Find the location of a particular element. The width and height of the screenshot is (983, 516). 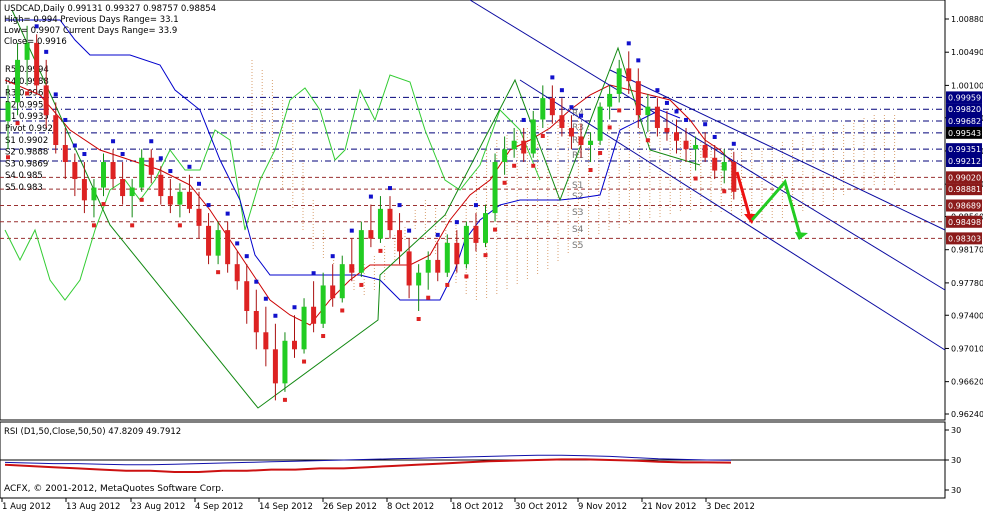

price-tick-label: 1.00490 is located at coordinates (967, 52).